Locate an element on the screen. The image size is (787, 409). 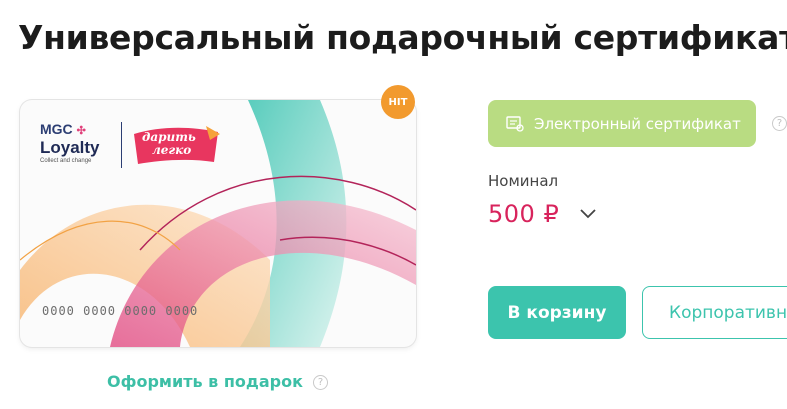
certificate-help-icon: ? is located at coordinates (779, 123).